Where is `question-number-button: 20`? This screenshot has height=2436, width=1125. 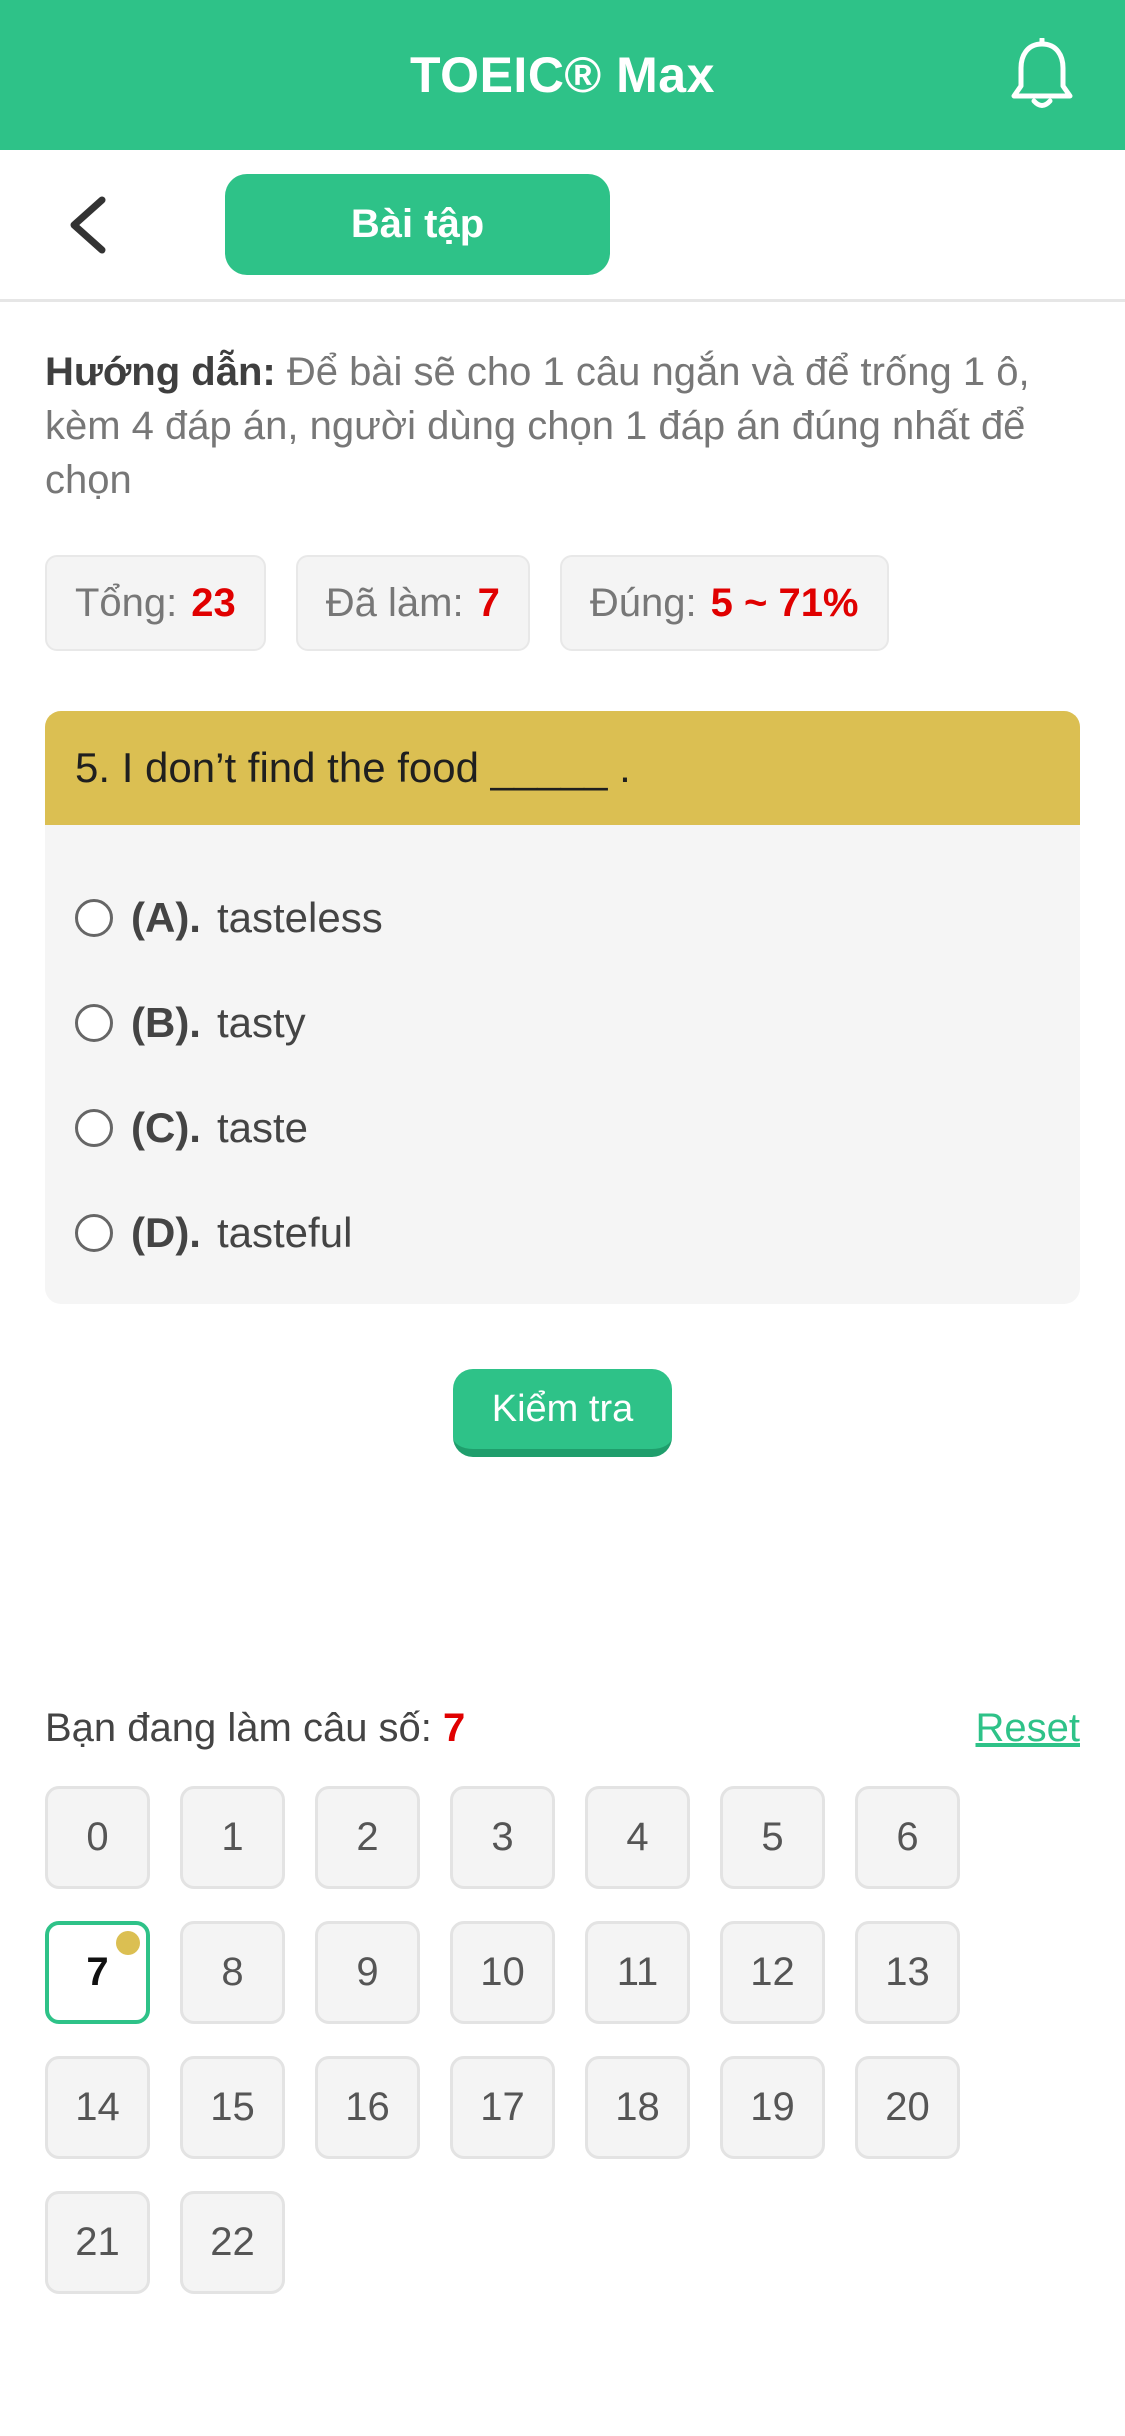
question-number-button: 20 is located at coordinates (907, 2107).